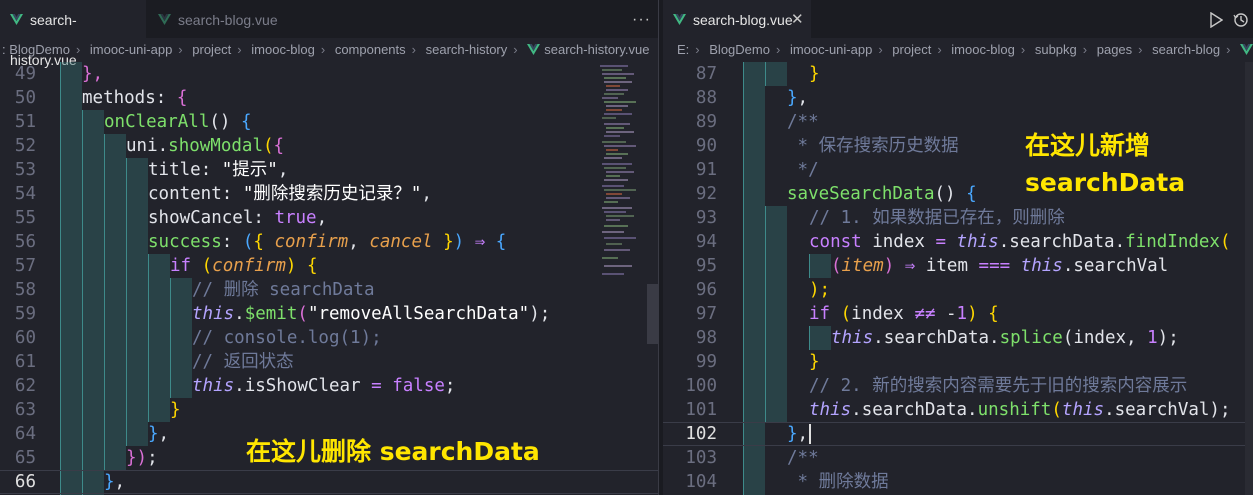  What do you see at coordinates (706, 266) in the screenshot?
I see `line-number: 95` at bounding box center [706, 266].